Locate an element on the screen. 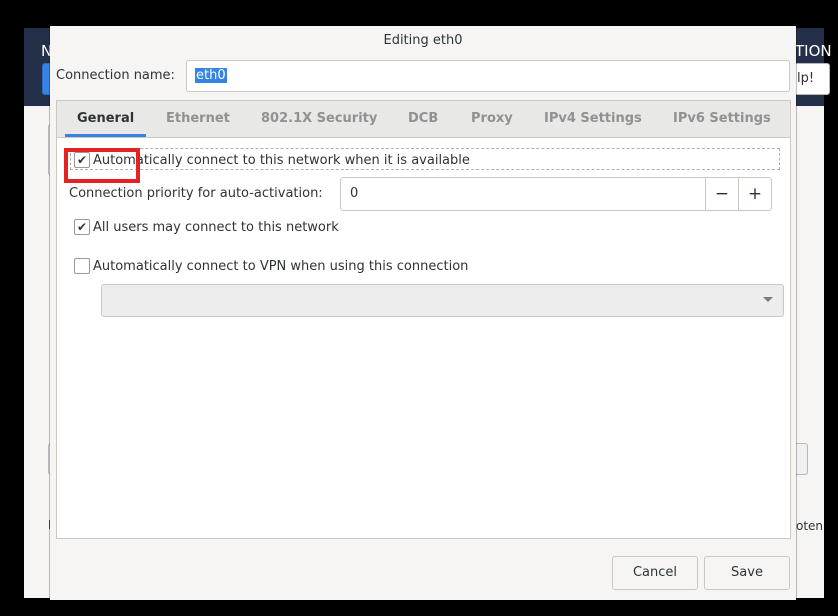  connection-name-input: eth0 is located at coordinates (488, 76).